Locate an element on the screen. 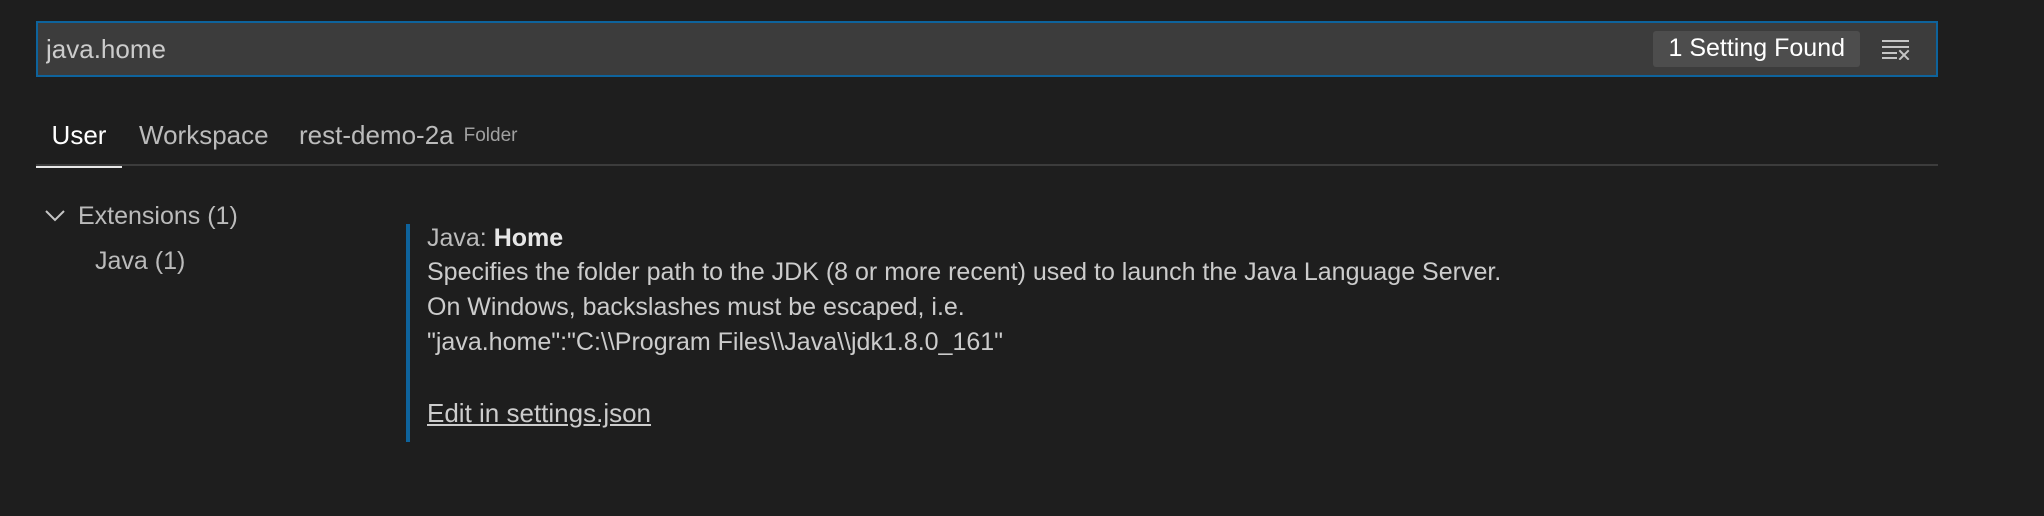  tab-workspace-label: Workspace is located at coordinates (204, 134).